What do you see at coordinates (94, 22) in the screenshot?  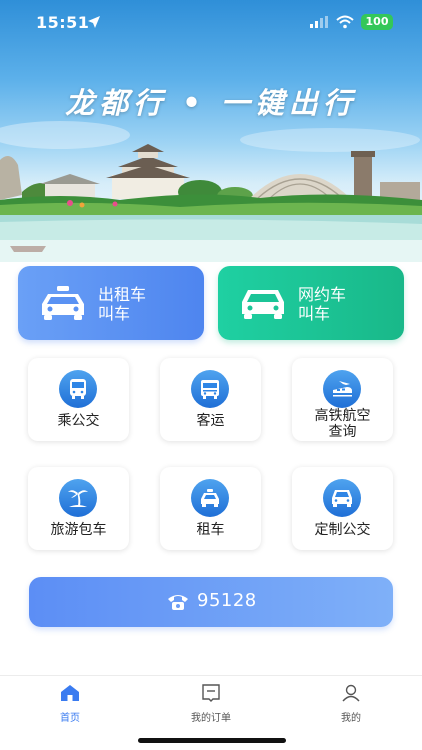 I see `location-arrow-icon` at bounding box center [94, 22].